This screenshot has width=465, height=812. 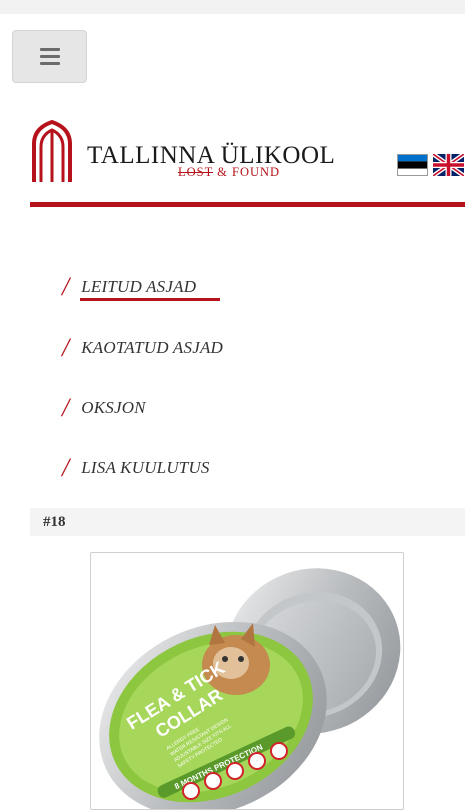 I want to click on nav-label: OKSJON, so click(x=113, y=407).